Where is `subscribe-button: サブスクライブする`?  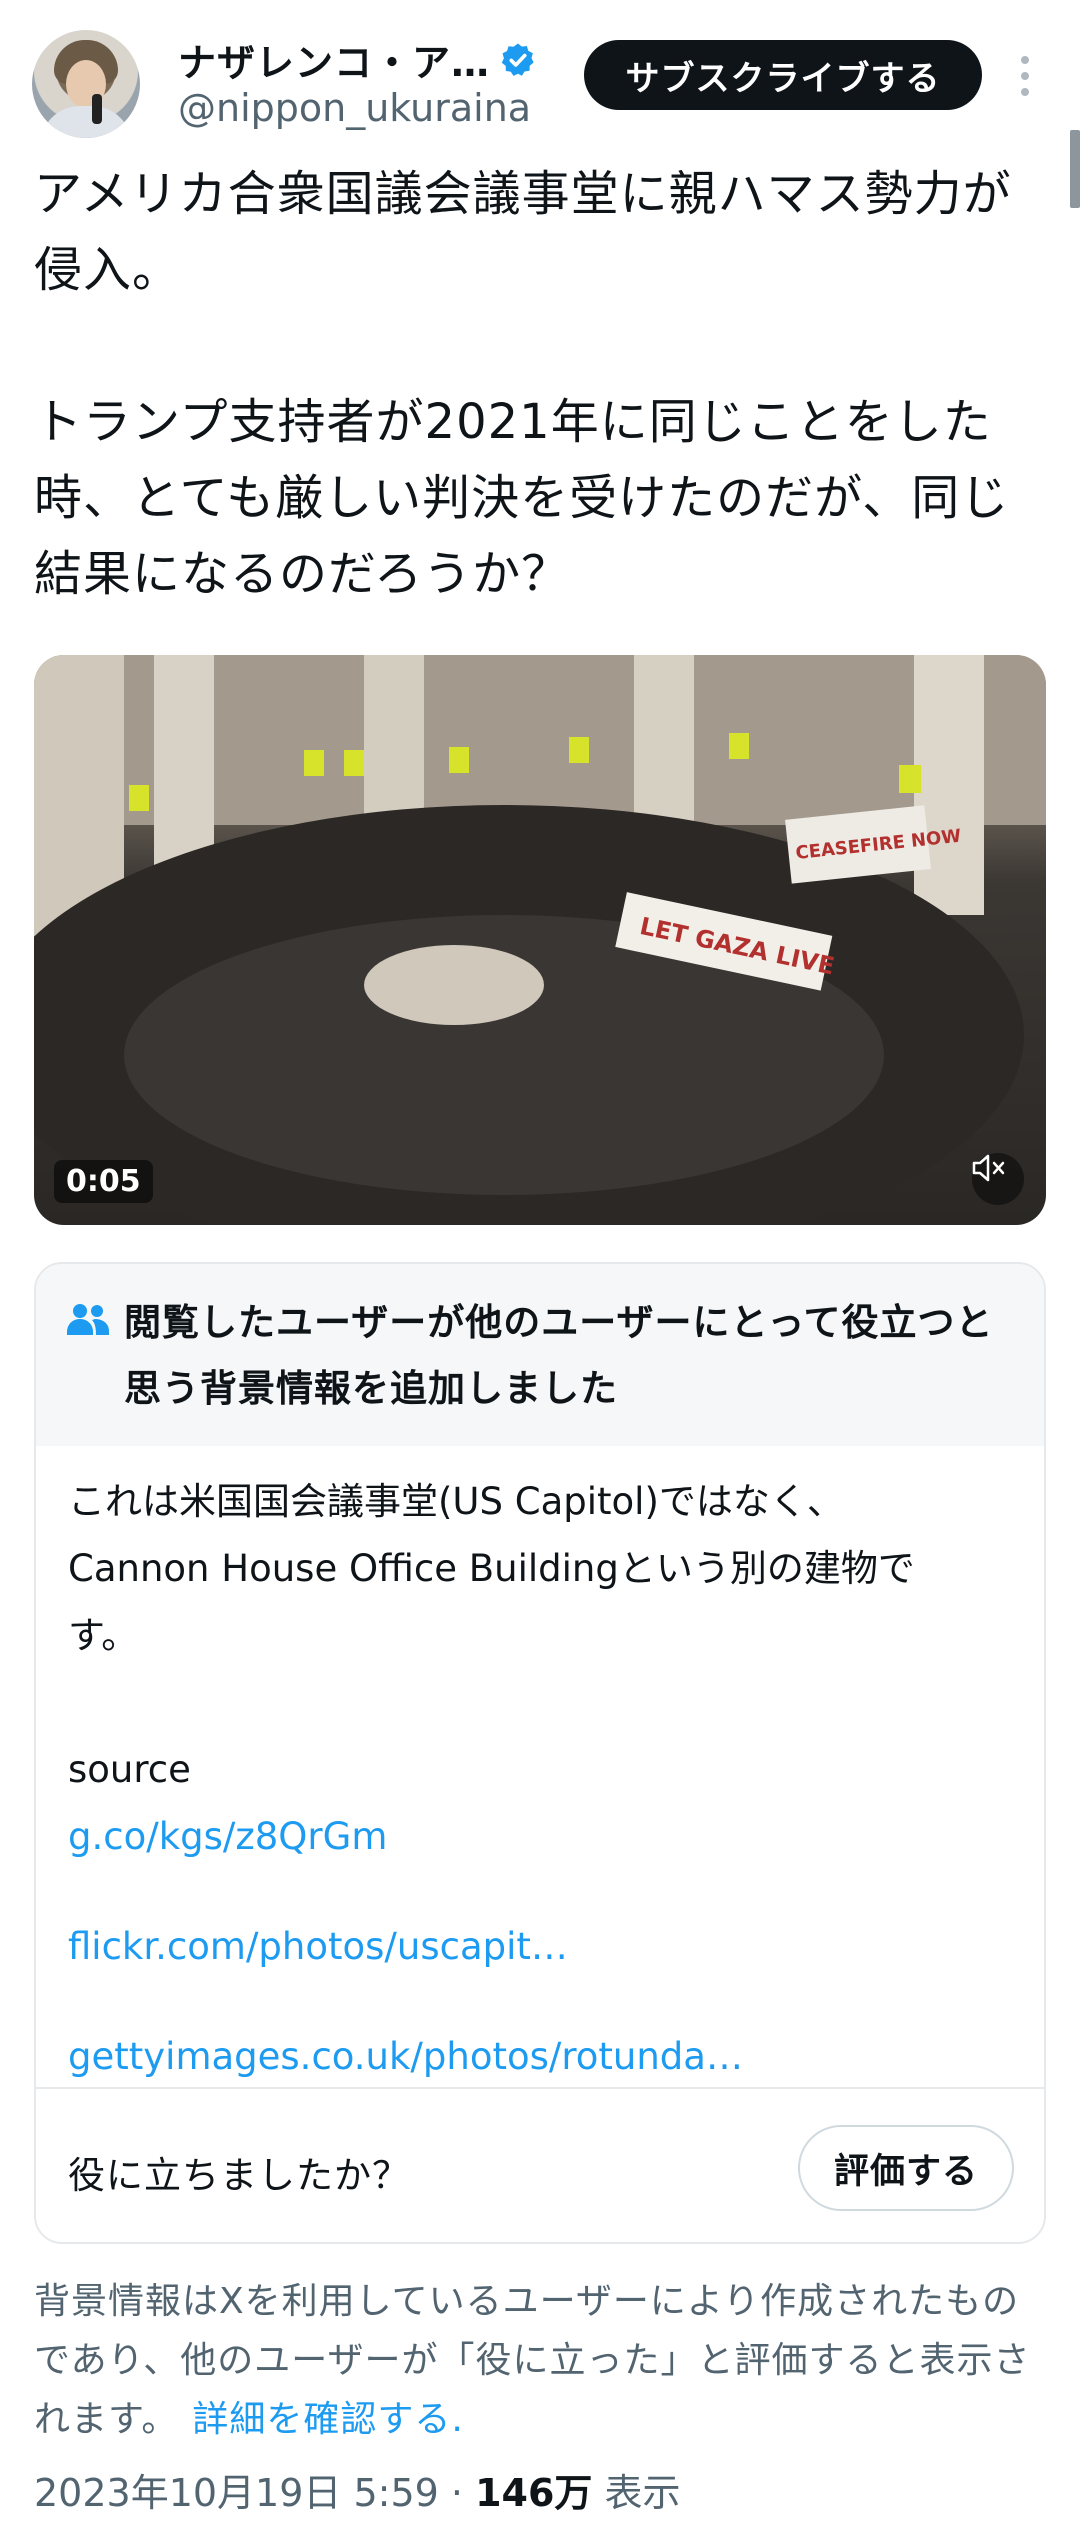
subscribe-button: サブスクライブする is located at coordinates (783, 75).